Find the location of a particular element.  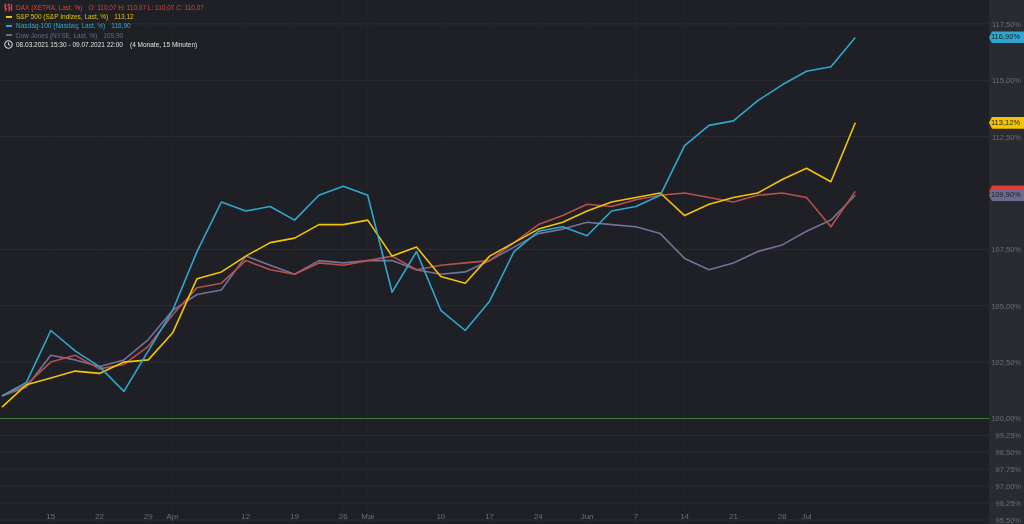

x-tick-label: 10 is located at coordinates (441, 516).